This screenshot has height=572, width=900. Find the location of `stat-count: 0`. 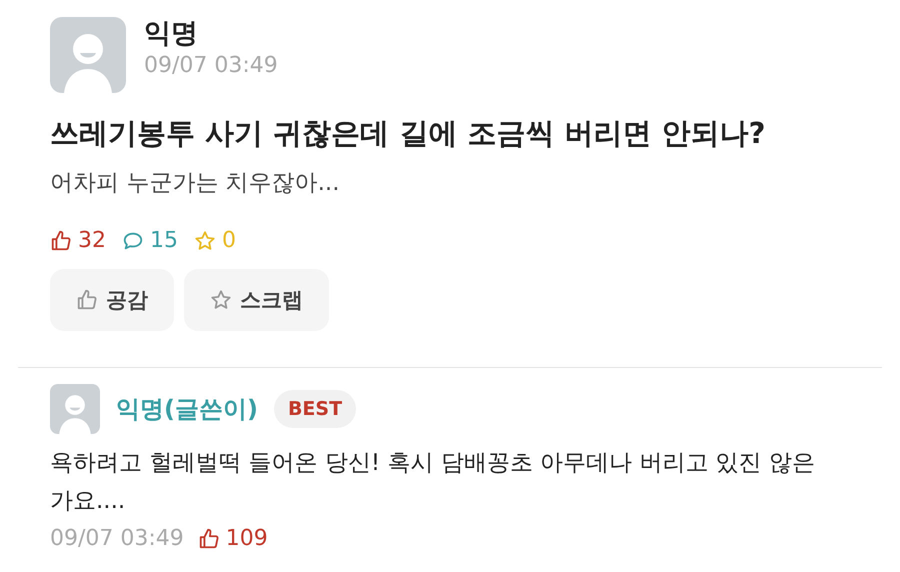

stat-count: 0 is located at coordinates (229, 240).